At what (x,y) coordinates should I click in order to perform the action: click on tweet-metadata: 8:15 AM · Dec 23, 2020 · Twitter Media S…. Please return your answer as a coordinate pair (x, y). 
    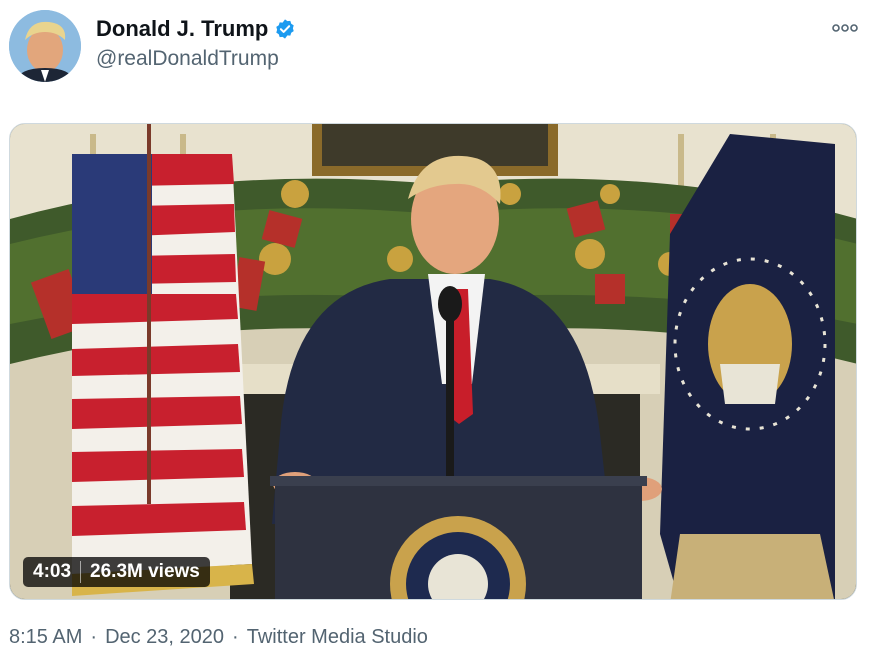
    Looking at the image, I should click on (218, 637).